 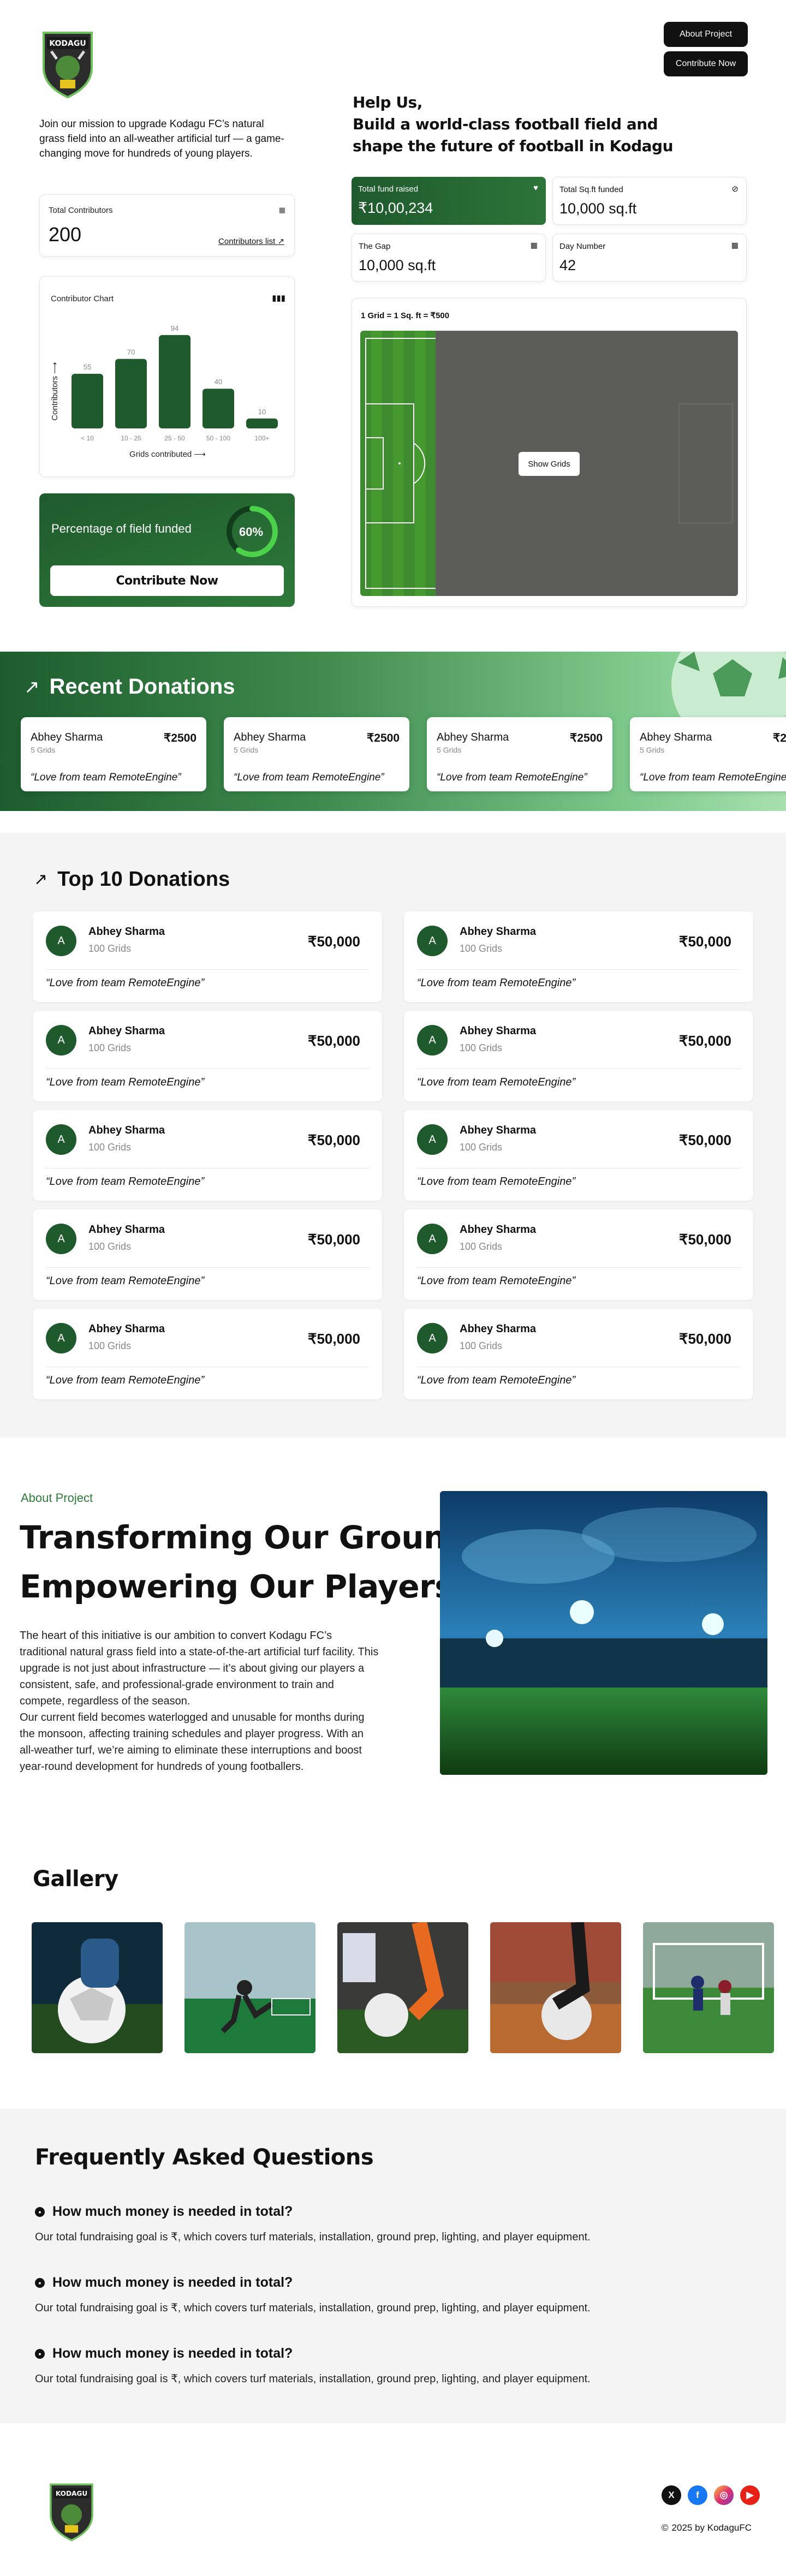 What do you see at coordinates (261, 438) in the screenshot?
I see `x-tick-label: 100+` at bounding box center [261, 438].